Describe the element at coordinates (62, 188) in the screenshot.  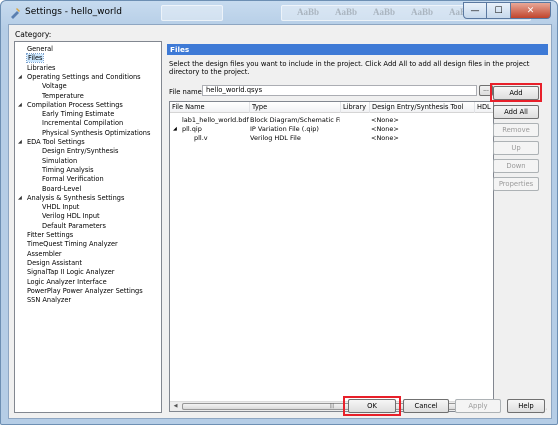
I see `tree-item-label: Board-Level` at that location.